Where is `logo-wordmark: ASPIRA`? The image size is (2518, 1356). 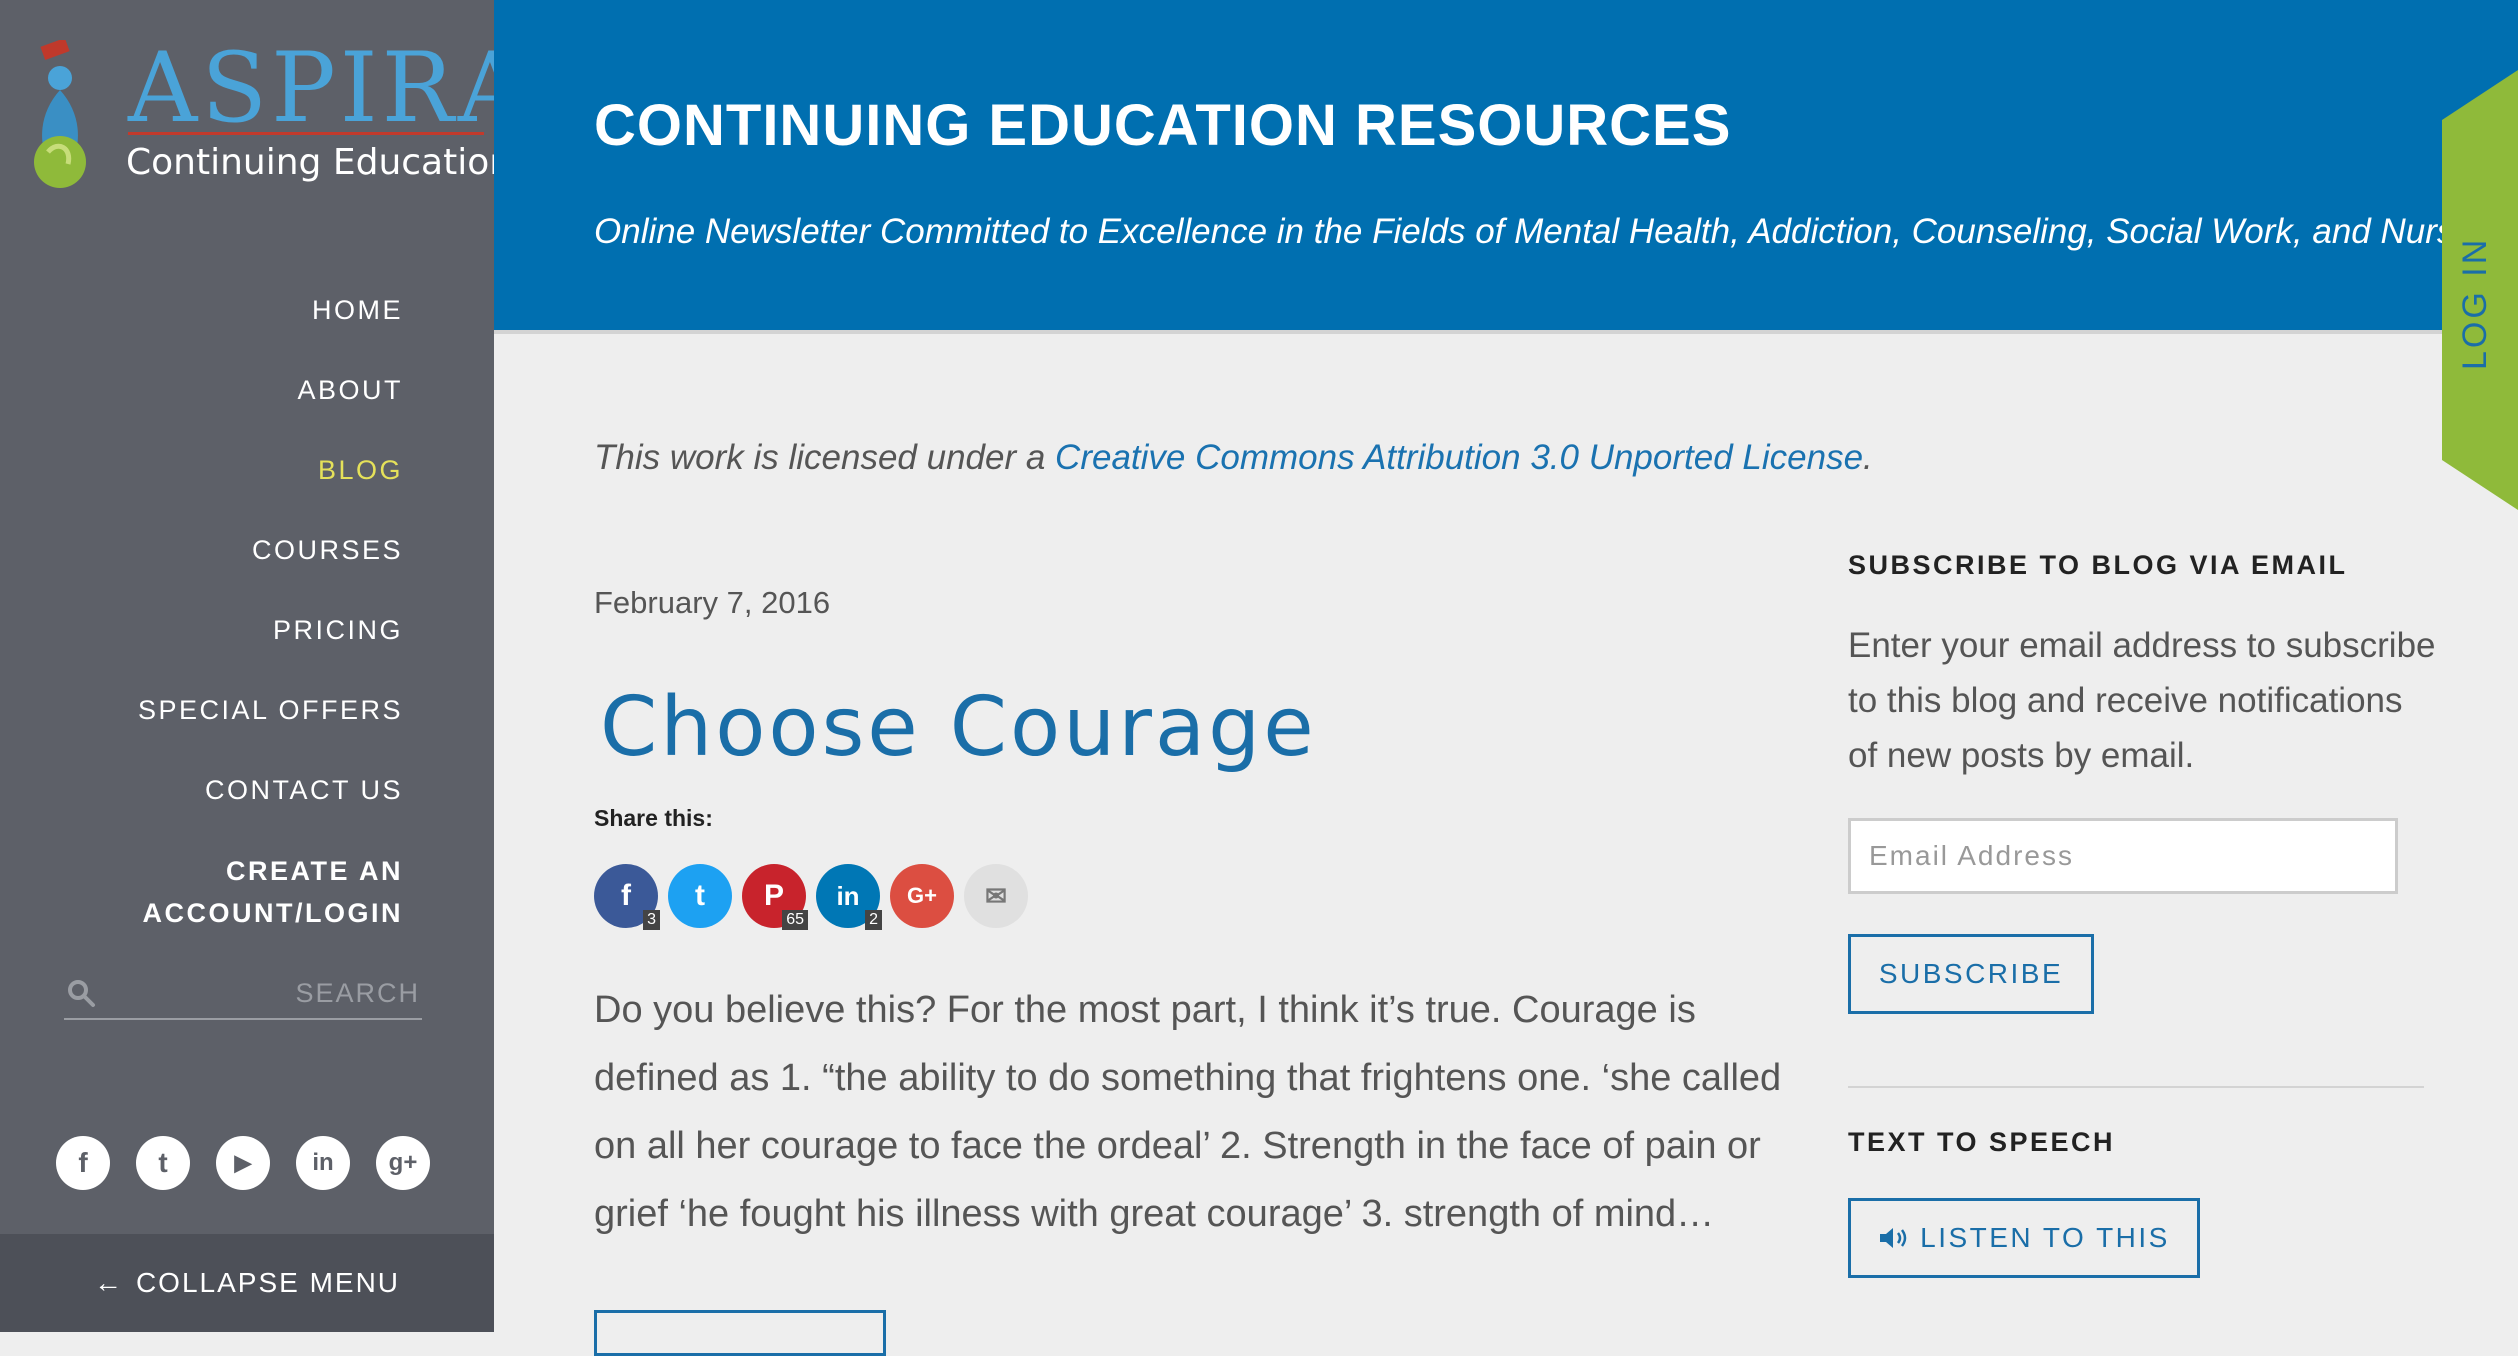
logo-wordmark: ASPIRA is located at coordinates (330, 88).